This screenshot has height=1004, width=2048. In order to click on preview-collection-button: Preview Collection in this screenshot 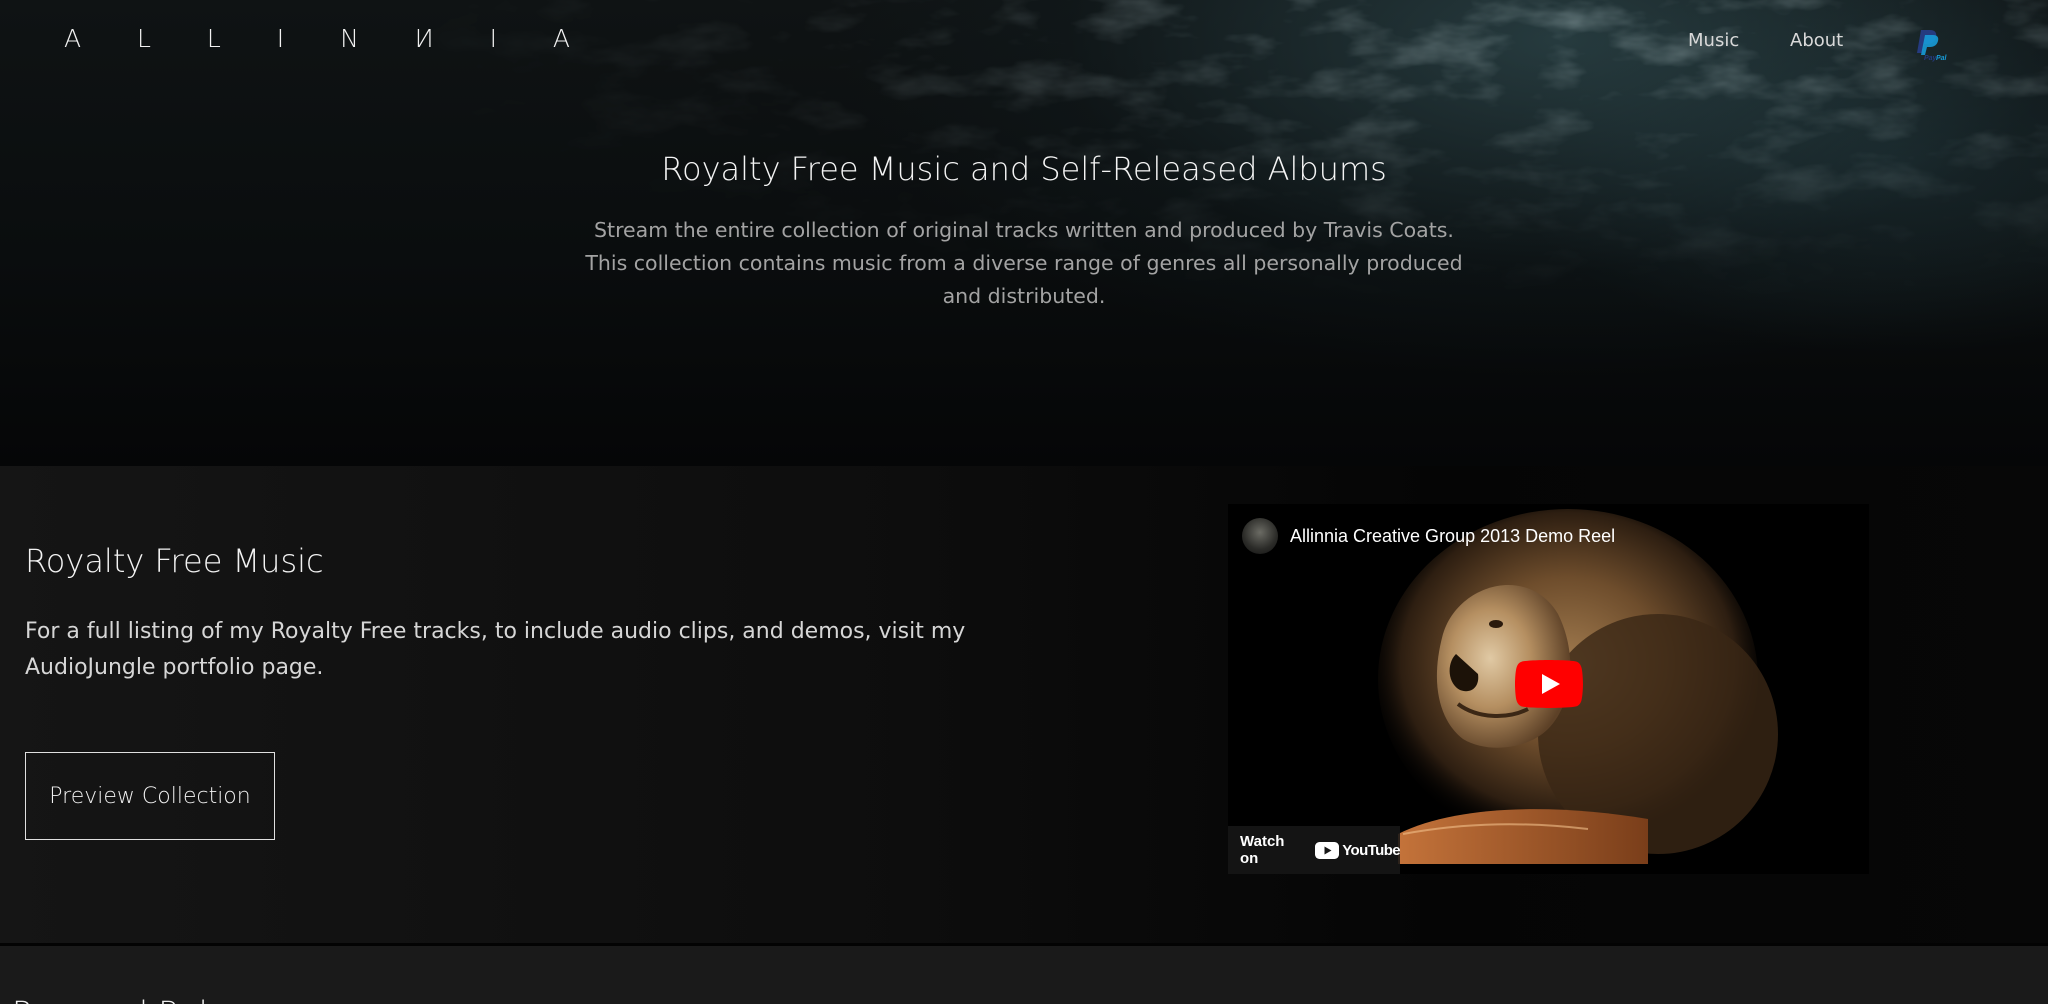, I will do `click(150, 796)`.